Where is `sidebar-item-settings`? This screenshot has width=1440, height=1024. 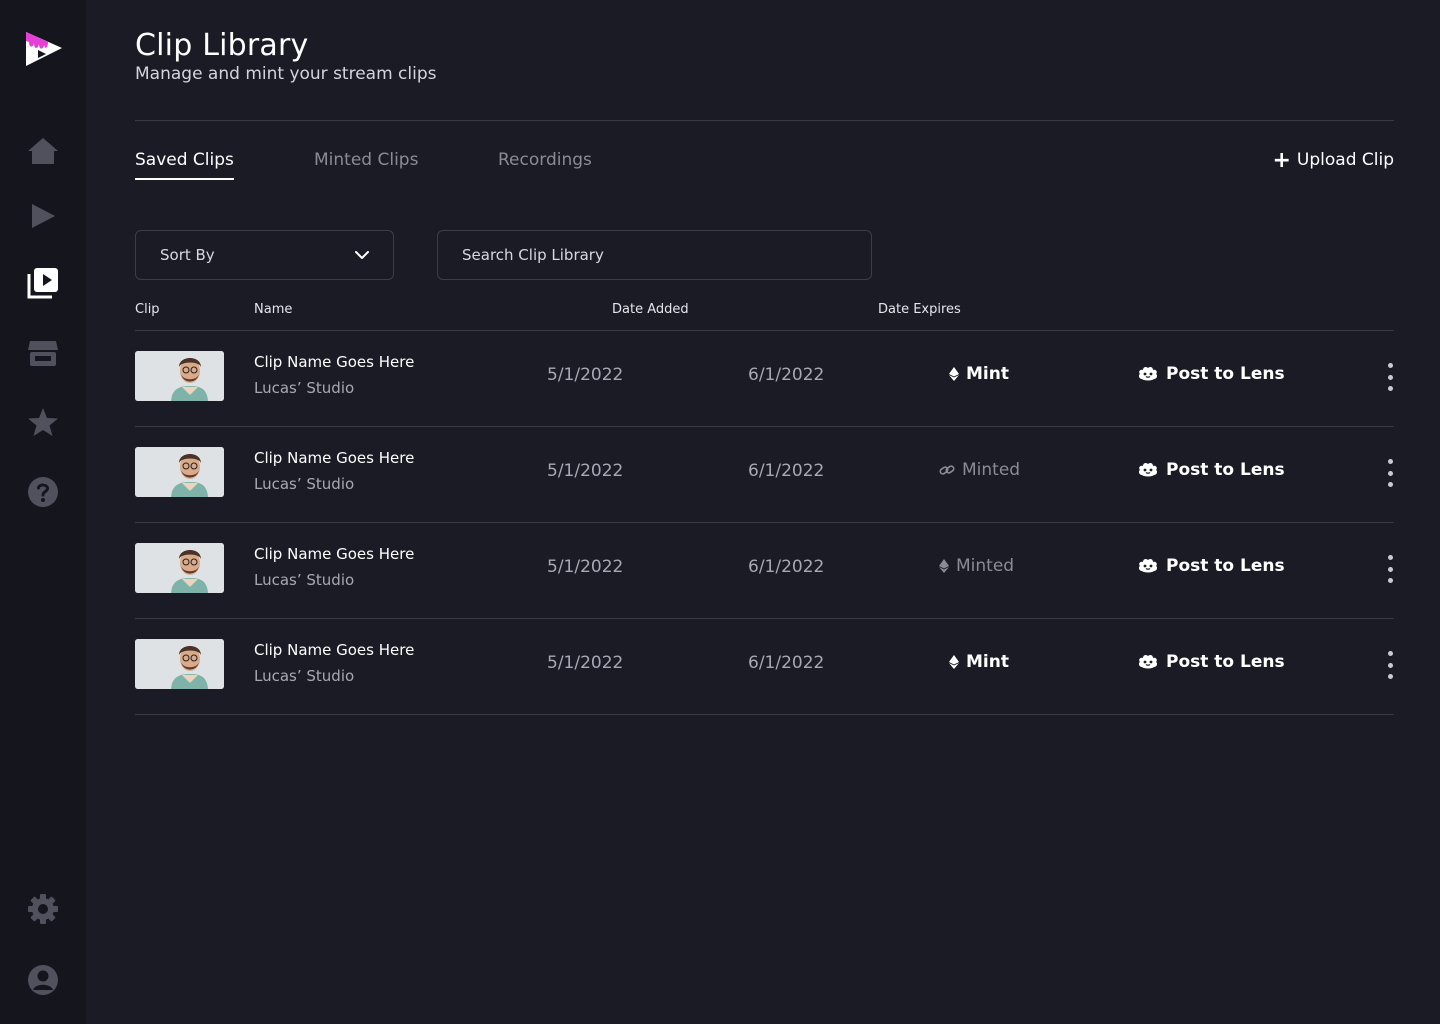
sidebar-item-settings is located at coordinates (43, 909).